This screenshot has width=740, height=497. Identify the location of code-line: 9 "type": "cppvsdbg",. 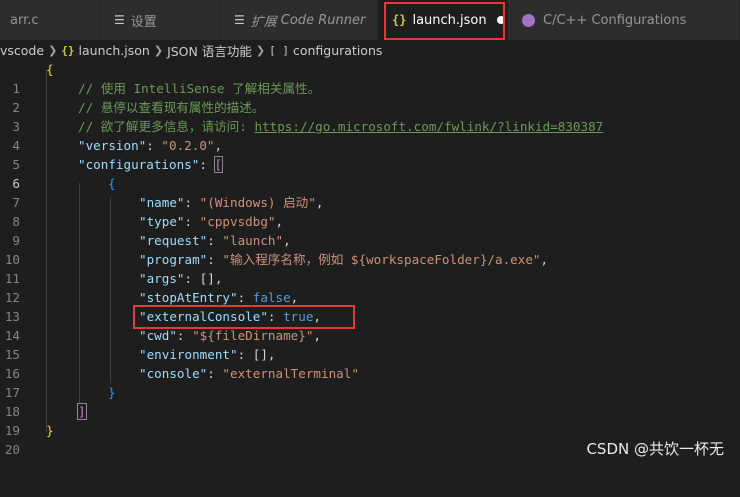
(370, 230).